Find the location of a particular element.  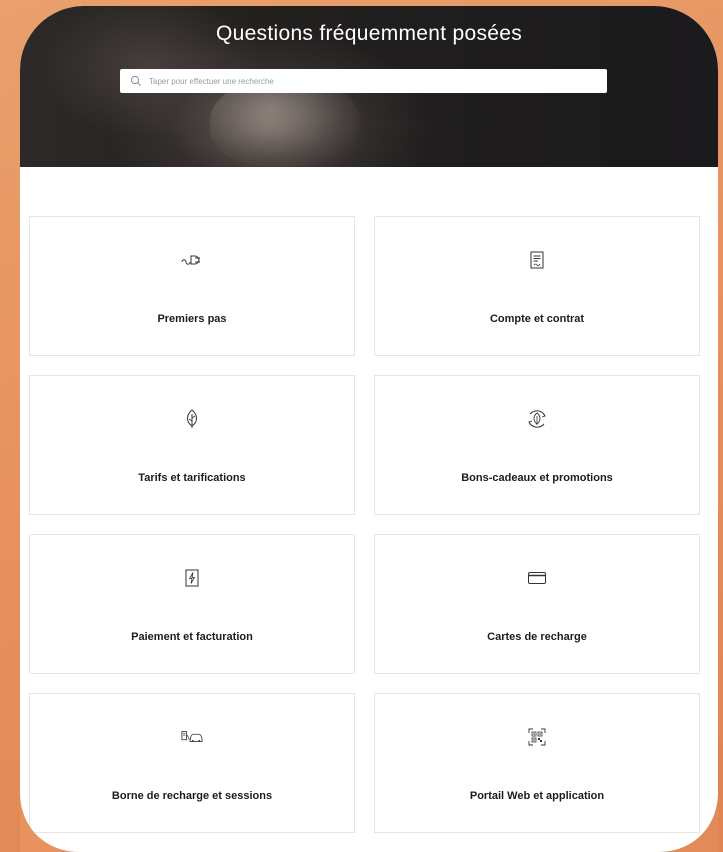

category-card-premiers-pas: Premiers pas is located at coordinates (192, 286).